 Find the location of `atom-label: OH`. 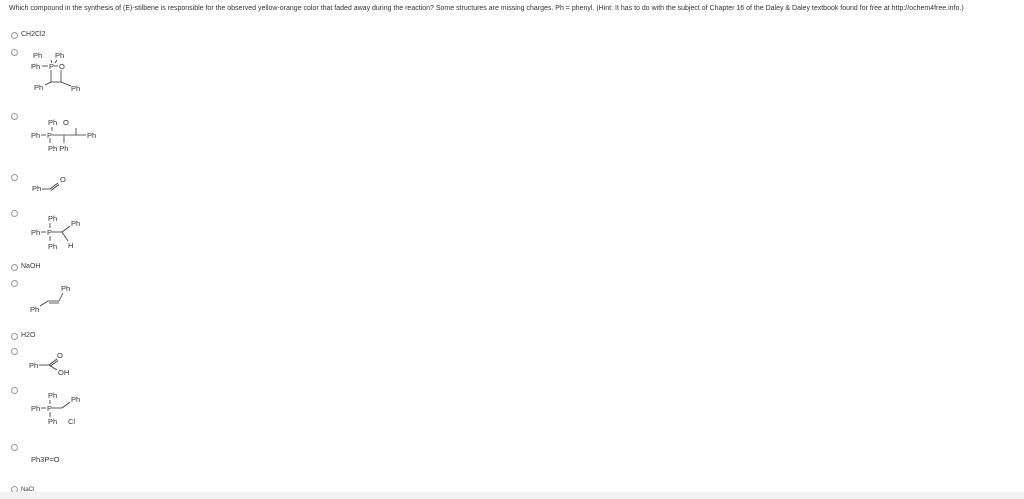

atom-label: OH is located at coordinates (63, 372).